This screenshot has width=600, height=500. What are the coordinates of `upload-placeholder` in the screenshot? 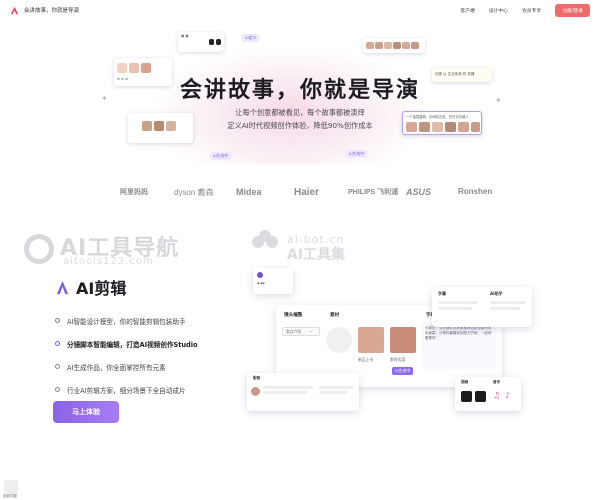 It's located at (339, 340).